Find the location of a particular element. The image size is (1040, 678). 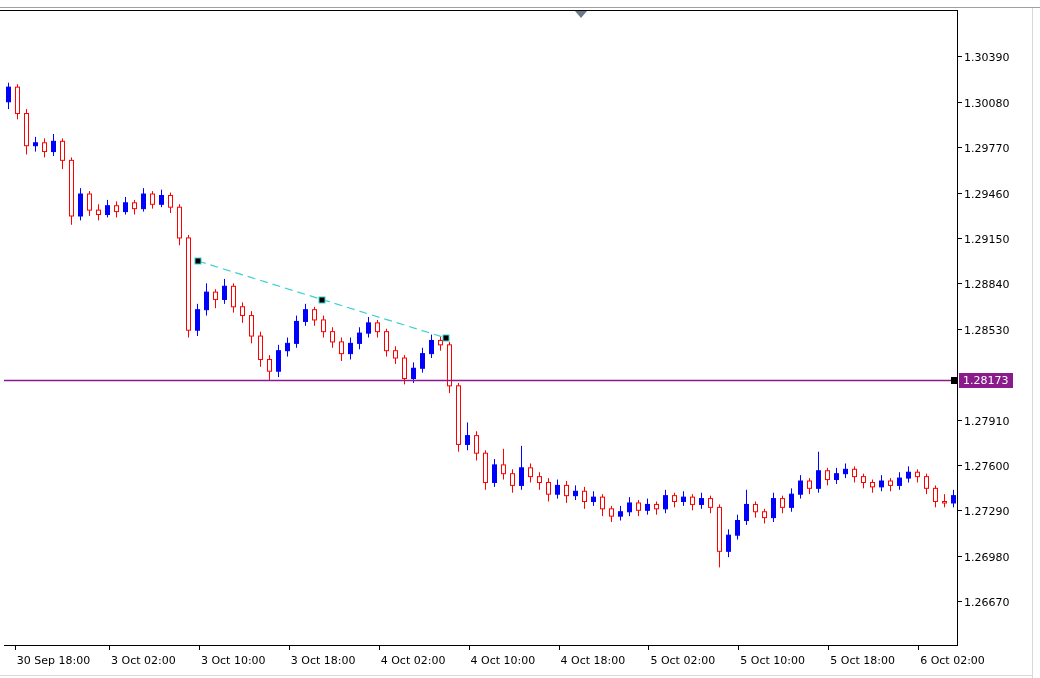

price-axis-label: 1.26670 is located at coordinates (987, 602).